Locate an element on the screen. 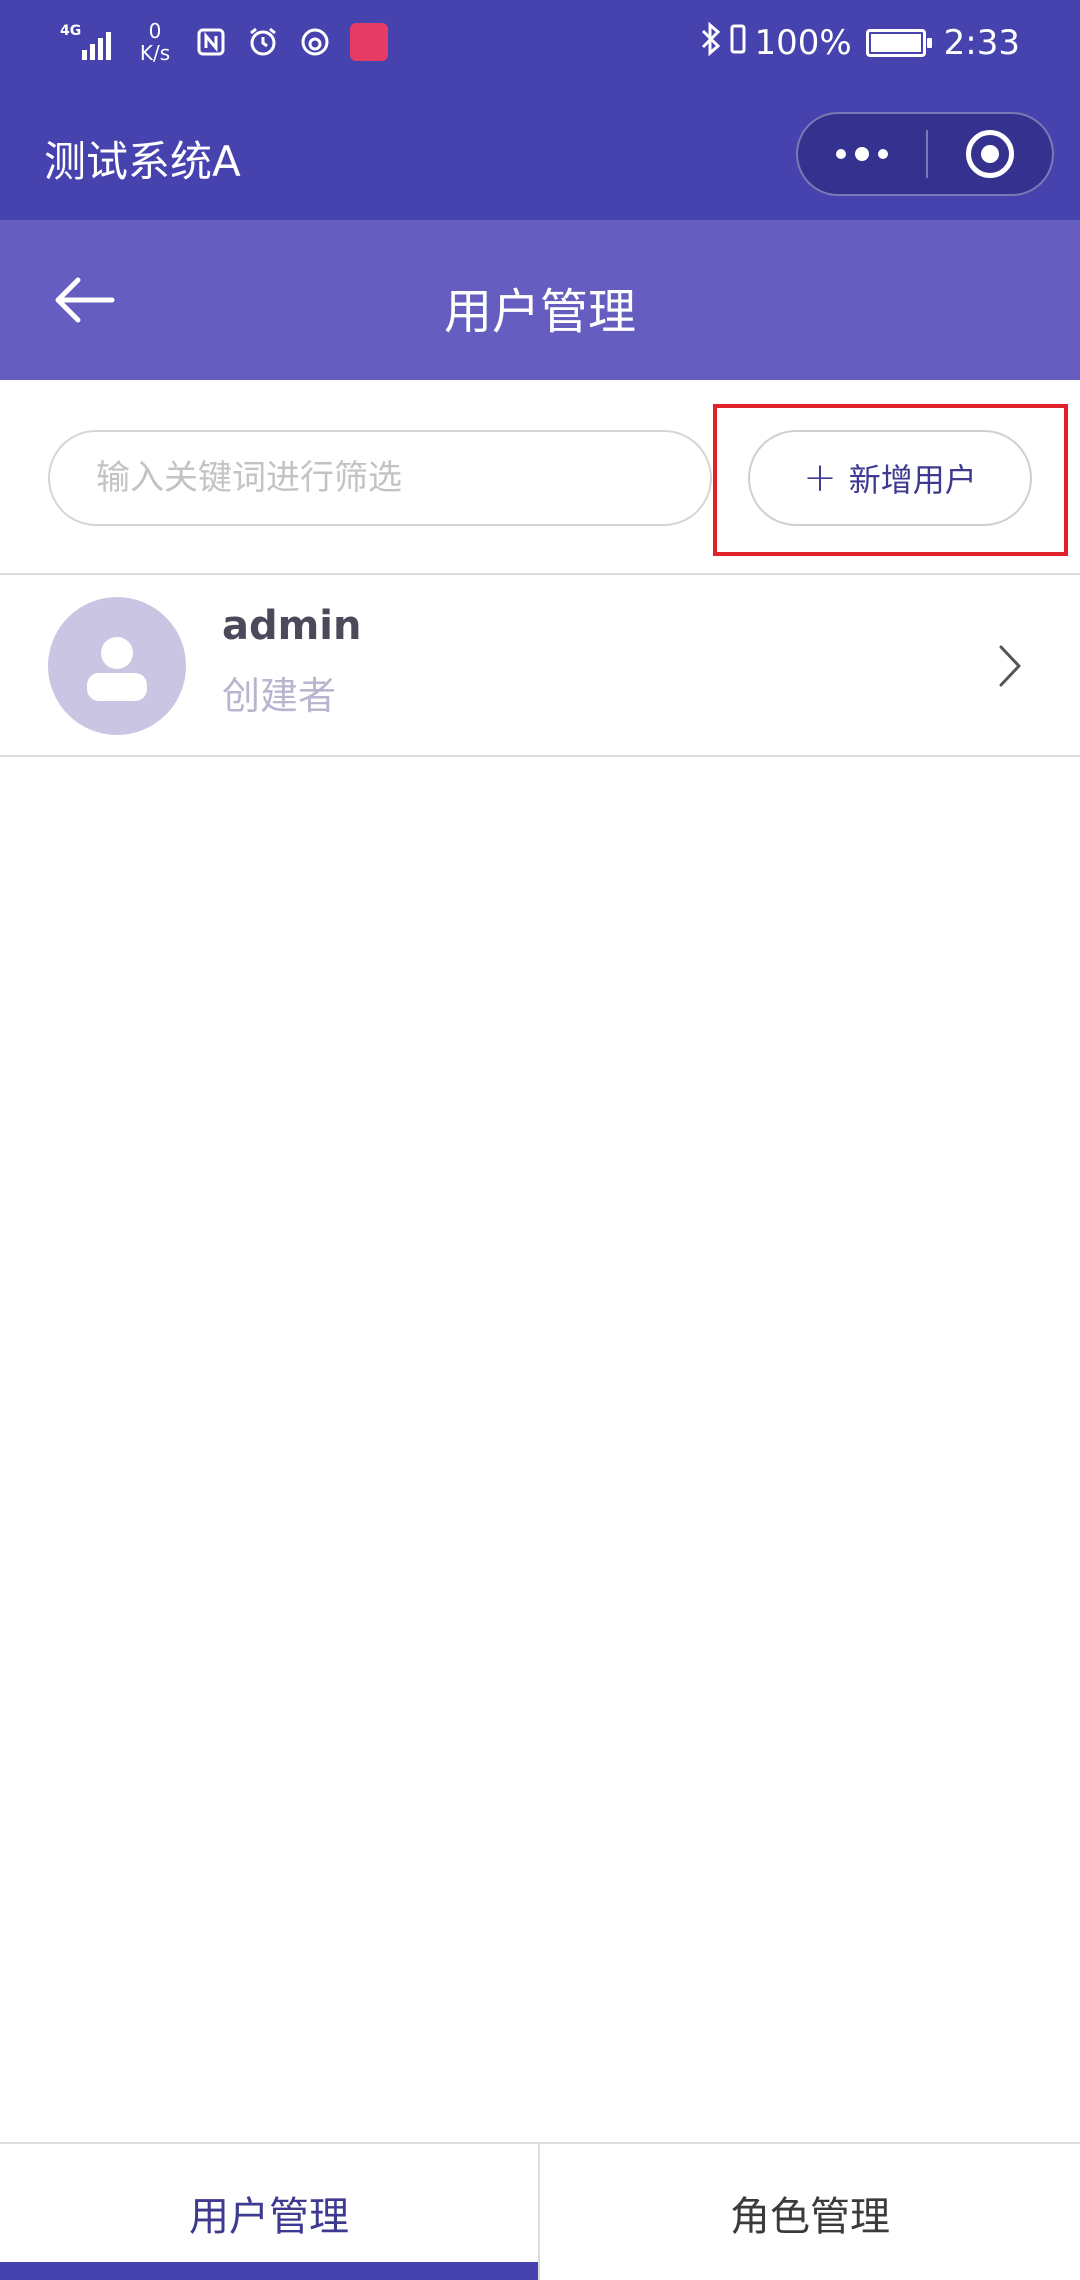 This screenshot has height=2280, width=1080. capsule-menu is located at coordinates (925, 154).